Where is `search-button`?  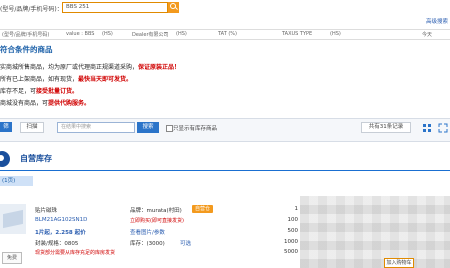 search-button is located at coordinates (173, 7).